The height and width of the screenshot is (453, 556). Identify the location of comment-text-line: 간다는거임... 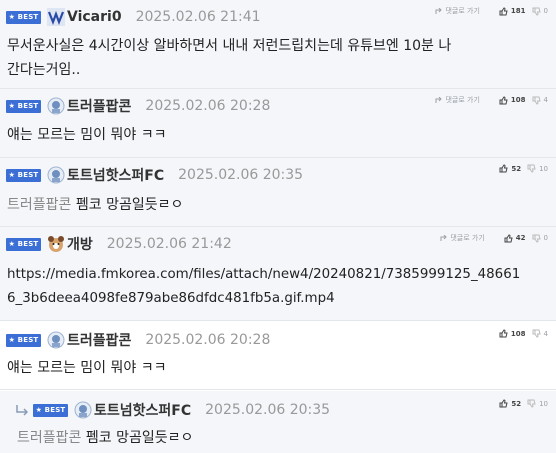
(44, 70).